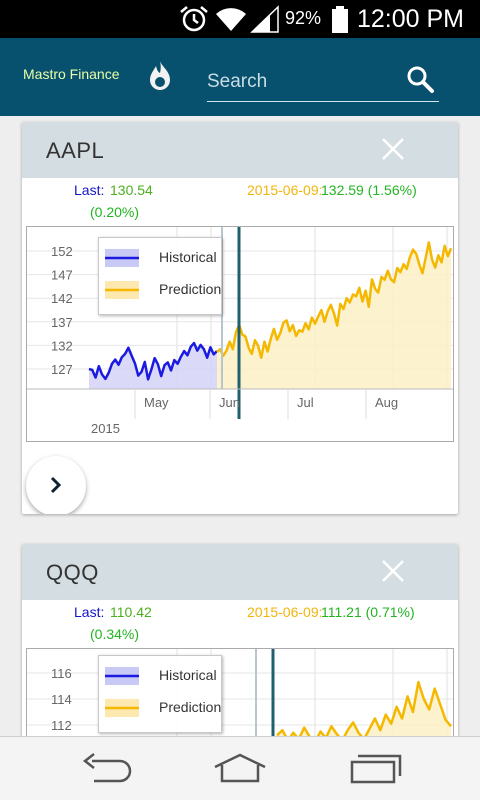 The width and height of the screenshot is (480, 800). I want to click on prediction-value: 132.59 (1.56%), so click(369, 190).